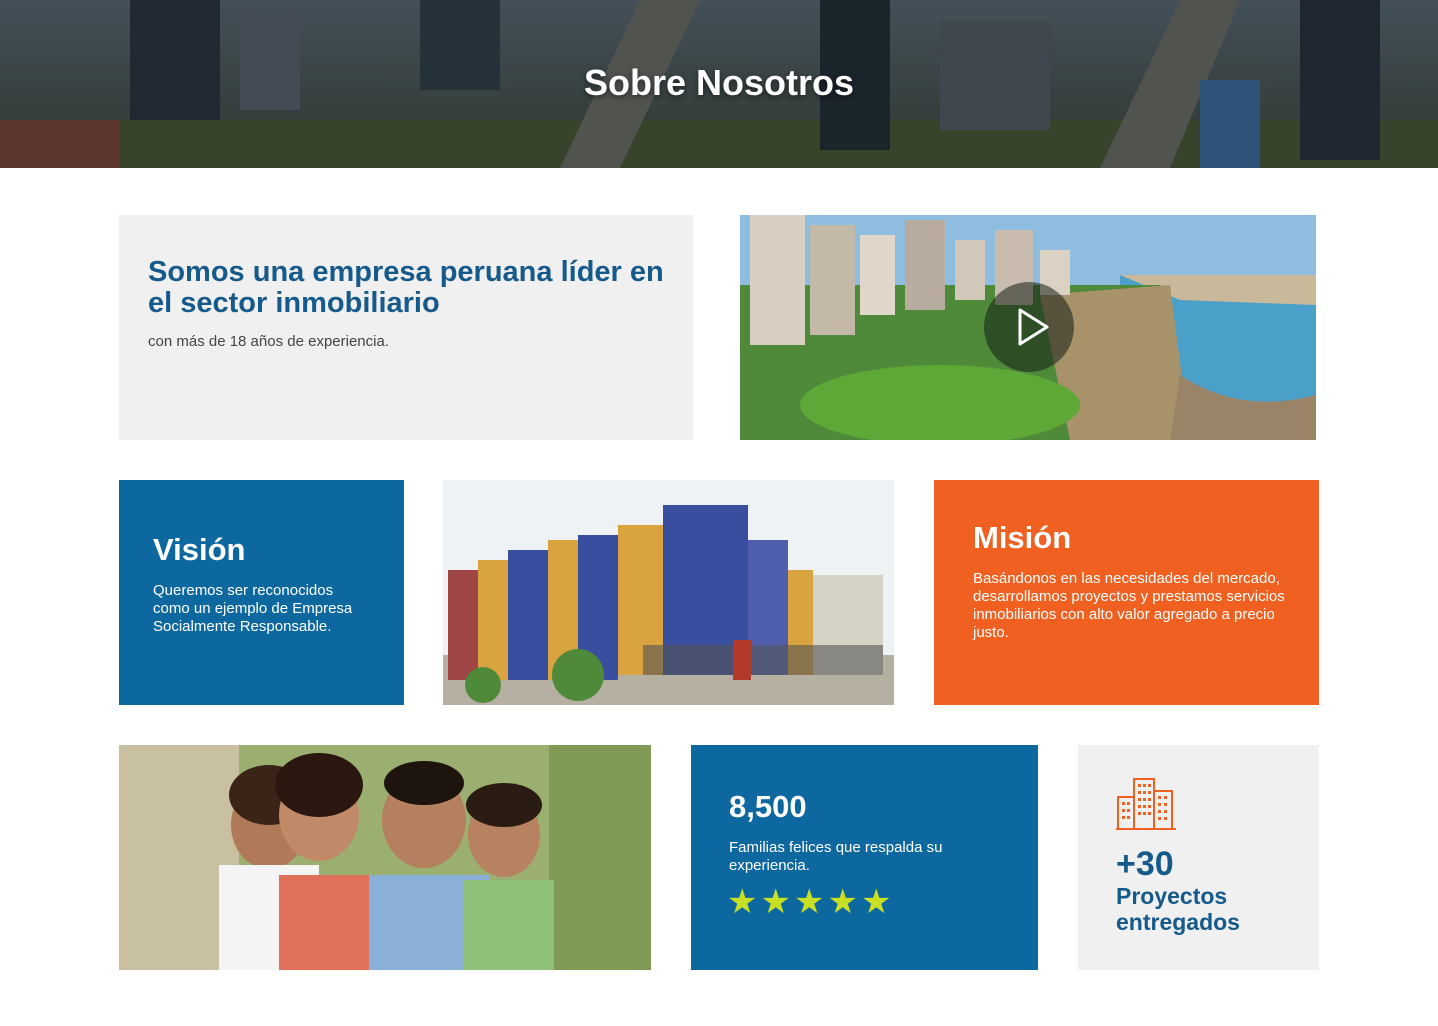  I want to click on page-title: Sobre Nosotros, so click(719, 82).